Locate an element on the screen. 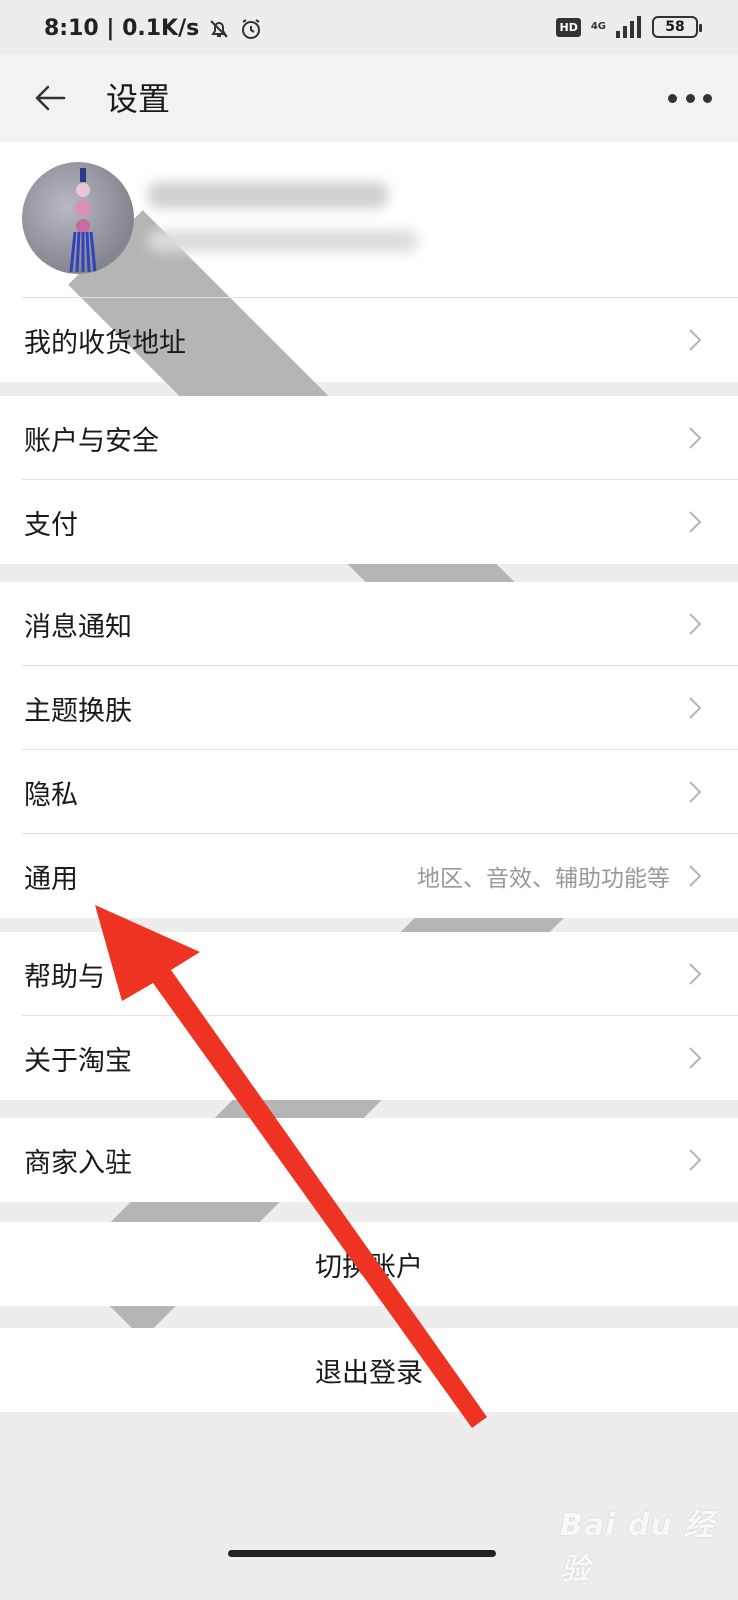  notifications-row: 消息通知 is located at coordinates (369, 624).